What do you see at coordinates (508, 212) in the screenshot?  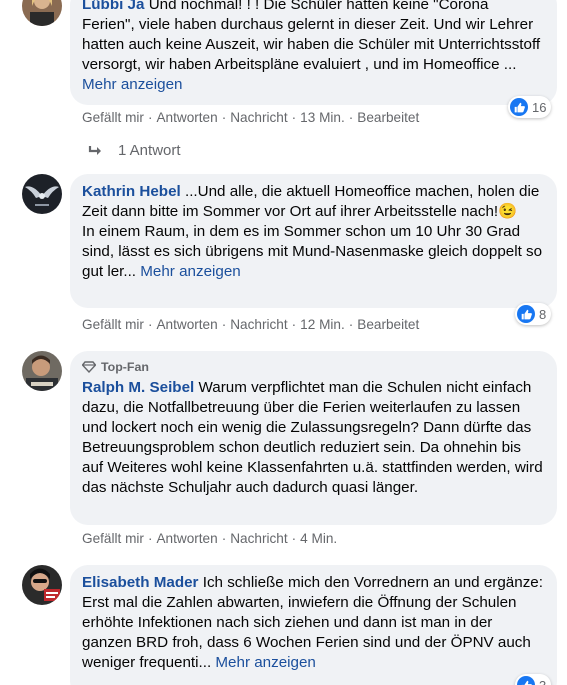 I see `wink-emoji: 😉` at bounding box center [508, 212].